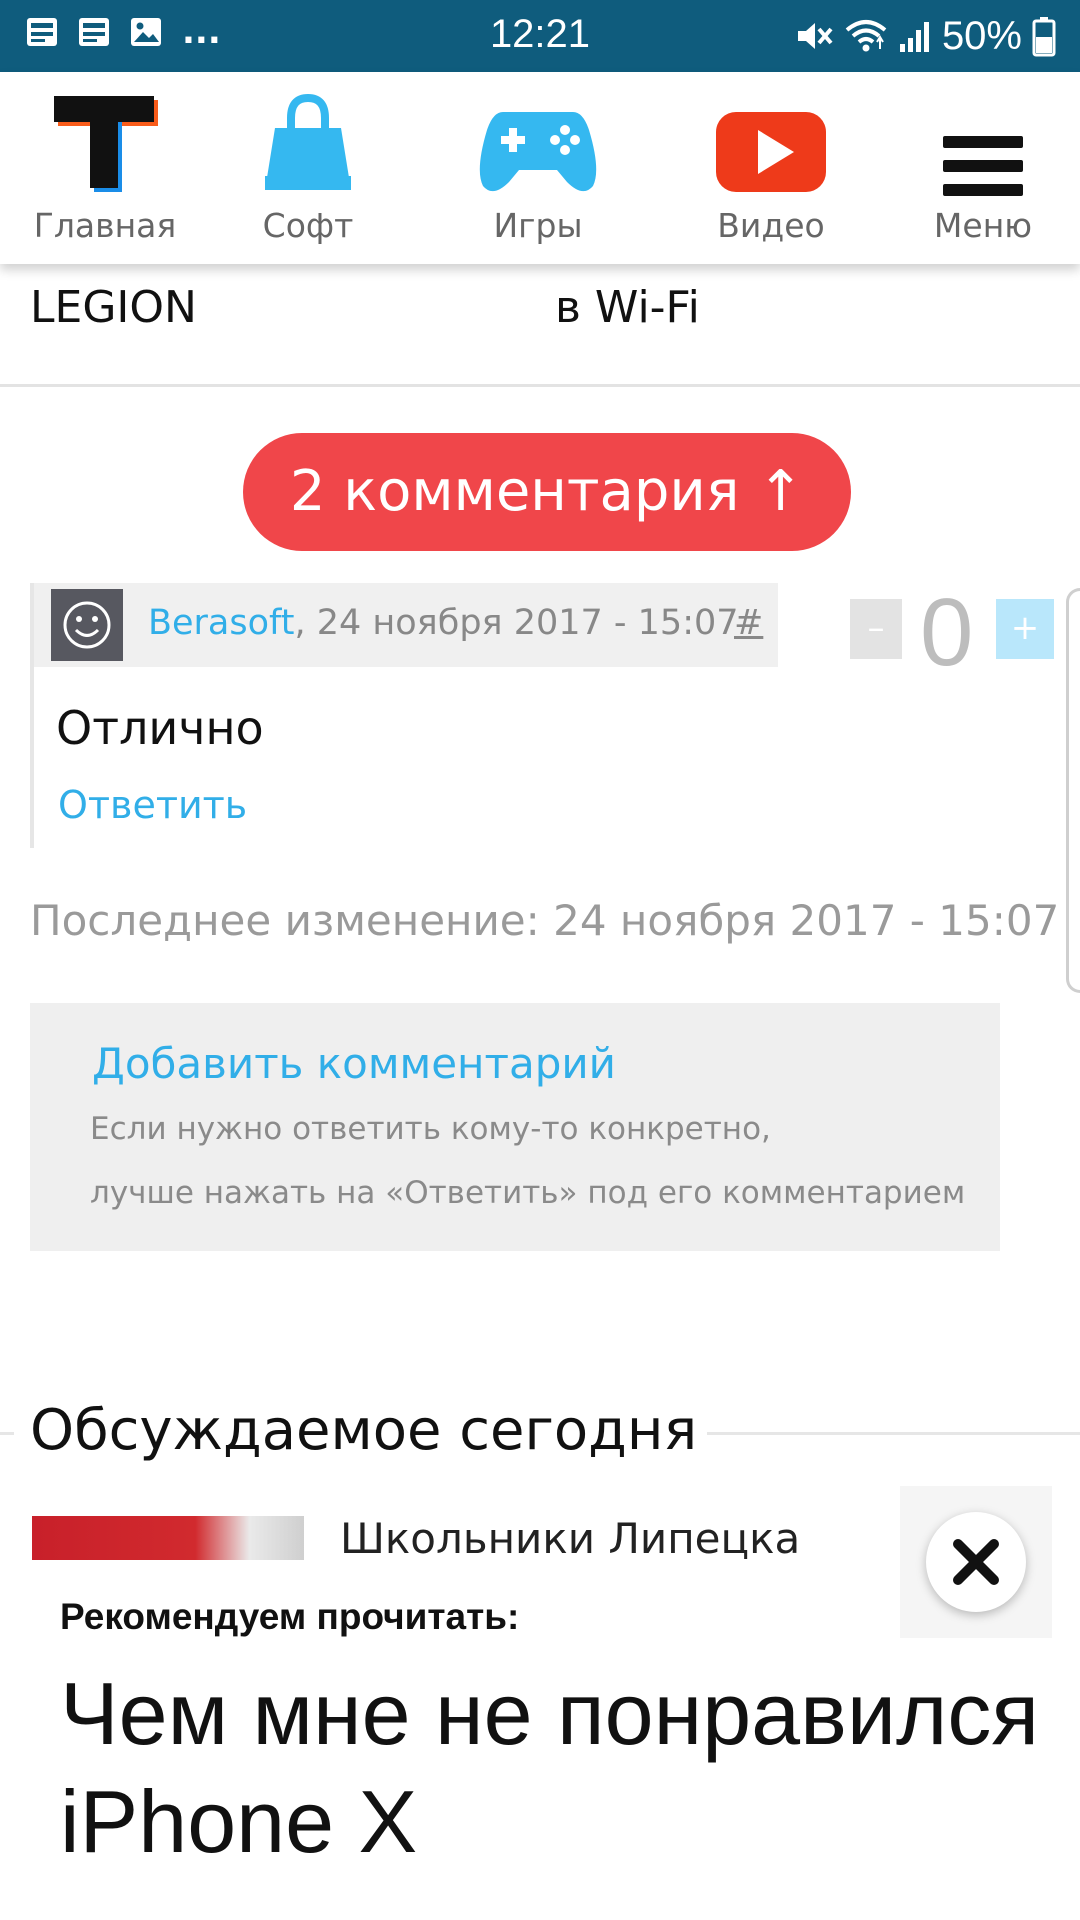 The width and height of the screenshot is (1080, 1920). What do you see at coordinates (983, 166) in the screenshot?
I see `hamburger-menu-icon` at bounding box center [983, 166].